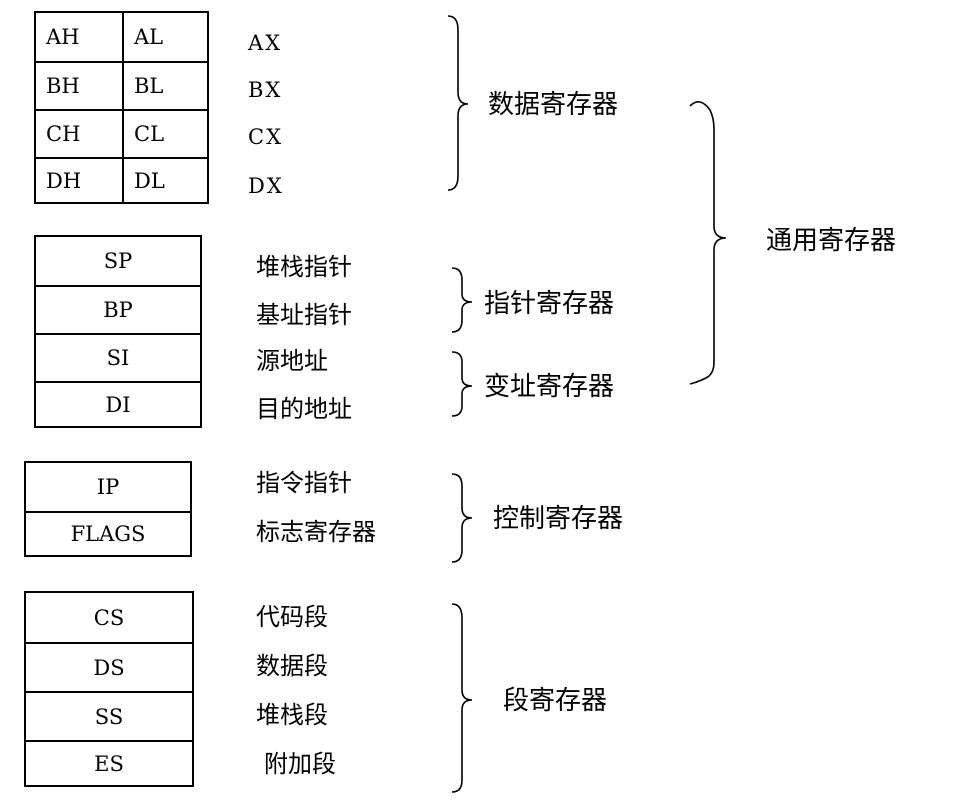  What do you see at coordinates (462, 518) in the screenshot?
I see `brace-control-registers` at bounding box center [462, 518].